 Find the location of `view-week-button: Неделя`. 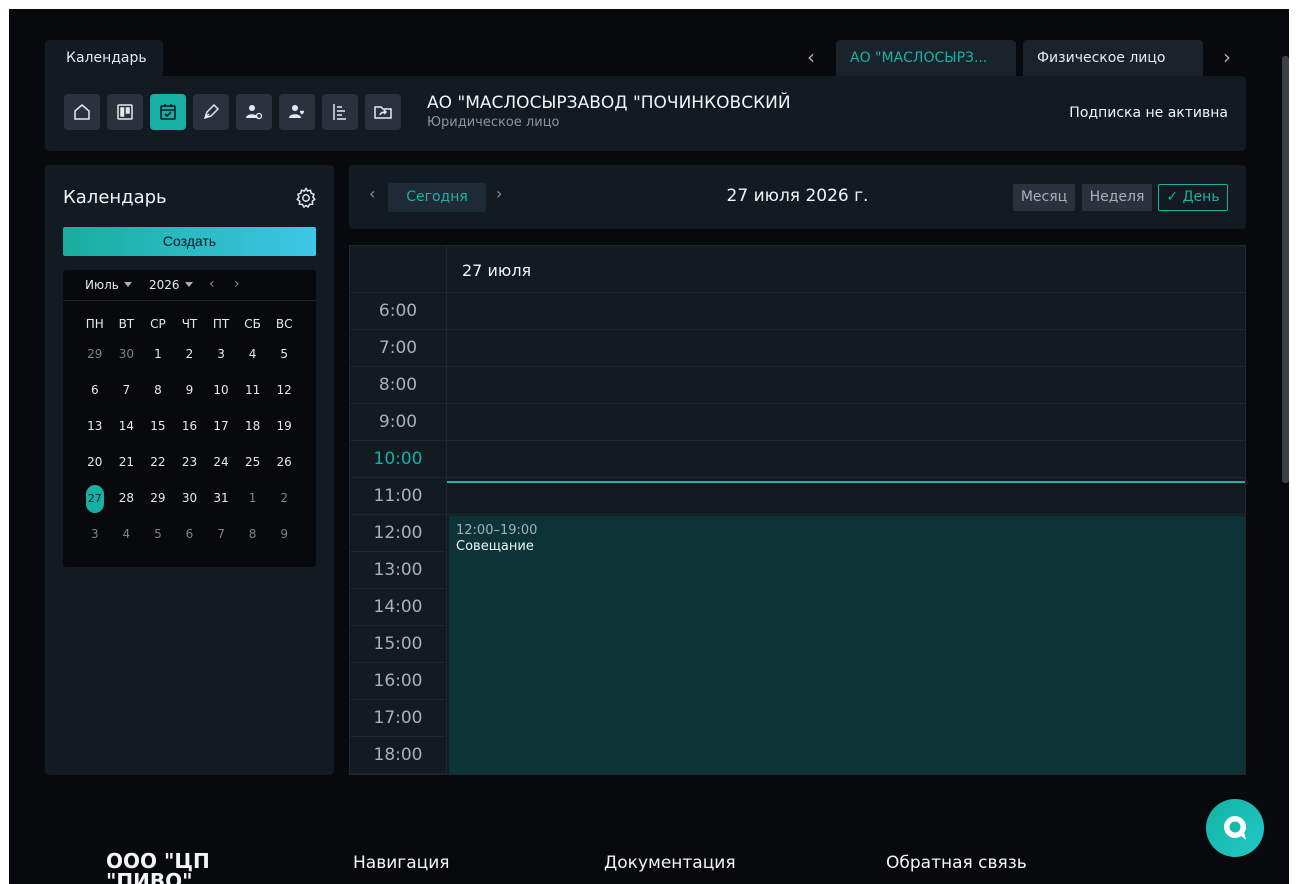

view-week-button: Неделя is located at coordinates (1117, 197).